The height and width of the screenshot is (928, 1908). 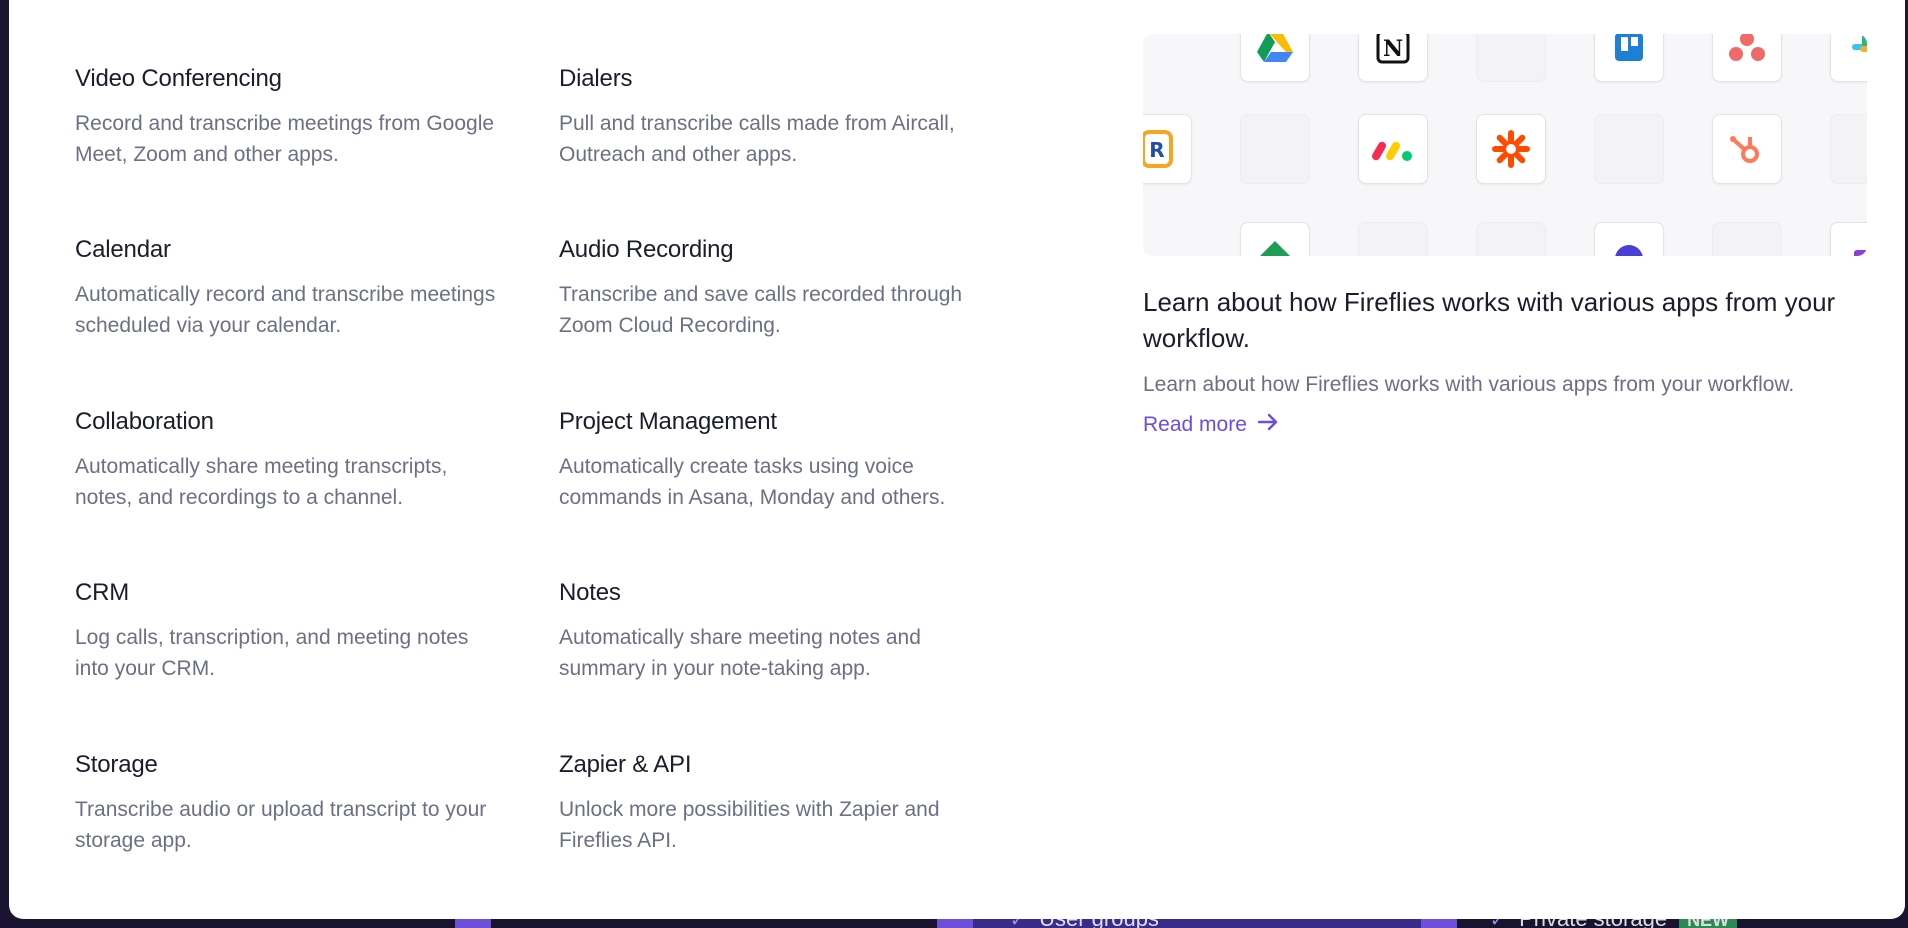 What do you see at coordinates (646, 249) in the screenshot?
I see `menu-item-title: Audio Recording` at bounding box center [646, 249].